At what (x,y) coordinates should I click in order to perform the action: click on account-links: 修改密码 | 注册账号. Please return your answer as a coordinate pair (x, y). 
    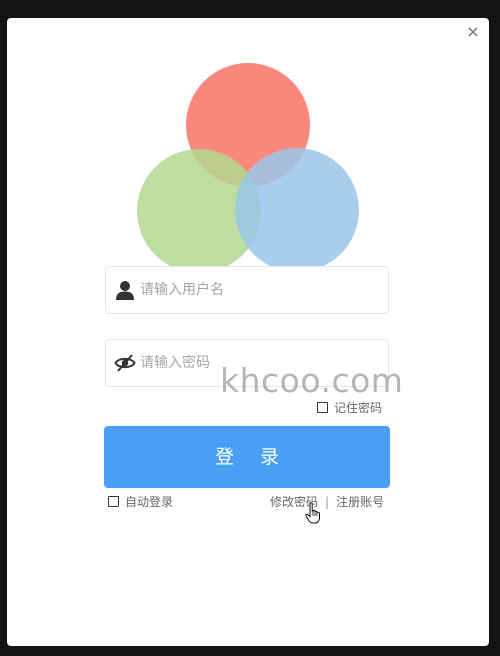
    Looking at the image, I should click on (327, 501).